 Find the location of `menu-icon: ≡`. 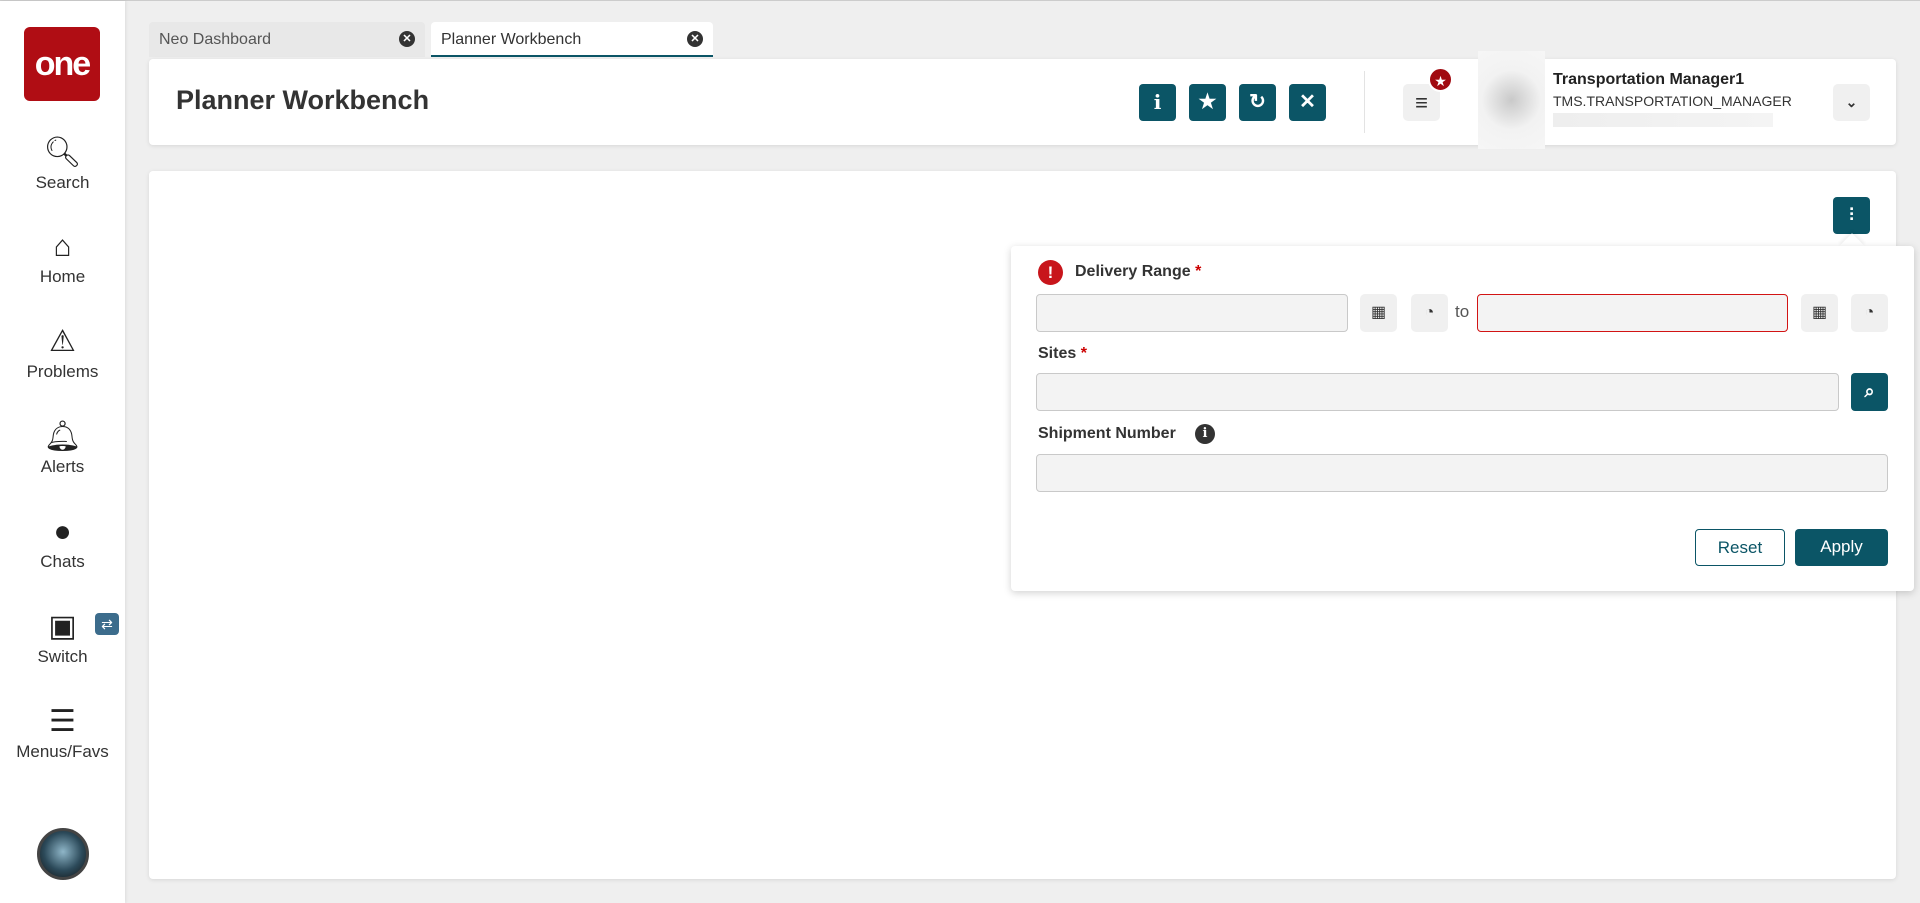

menu-icon: ≡ is located at coordinates (1421, 102).